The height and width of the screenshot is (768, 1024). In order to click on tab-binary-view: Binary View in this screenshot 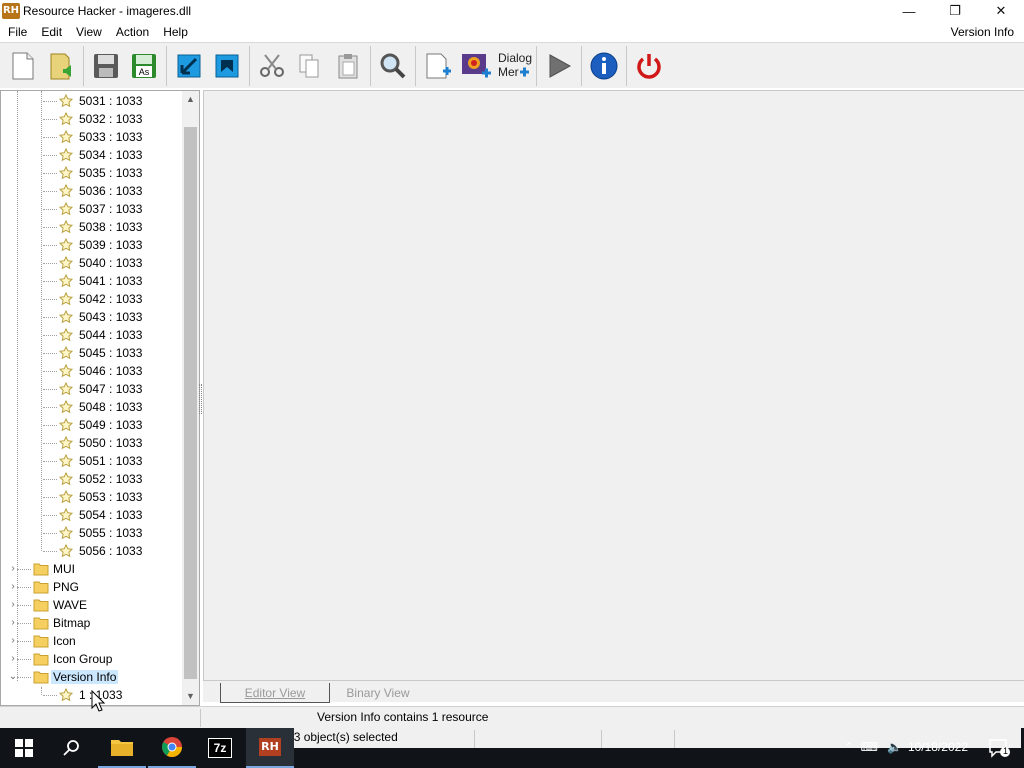, I will do `click(378, 693)`.